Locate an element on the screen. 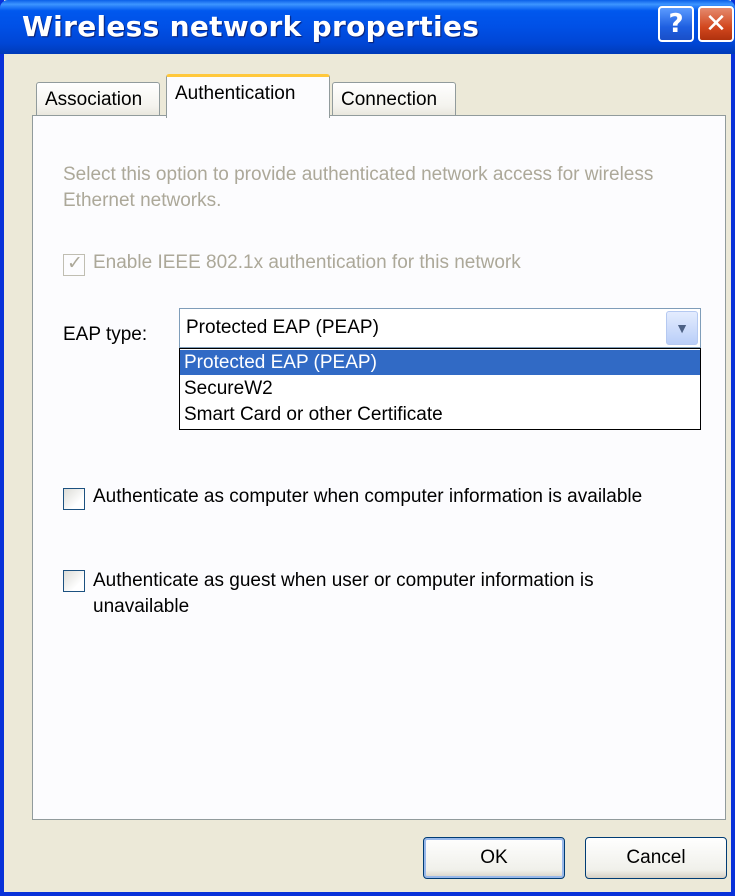 The image size is (735, 896). chevron-down-icon: ▼ is located at coordinates (682, 328).